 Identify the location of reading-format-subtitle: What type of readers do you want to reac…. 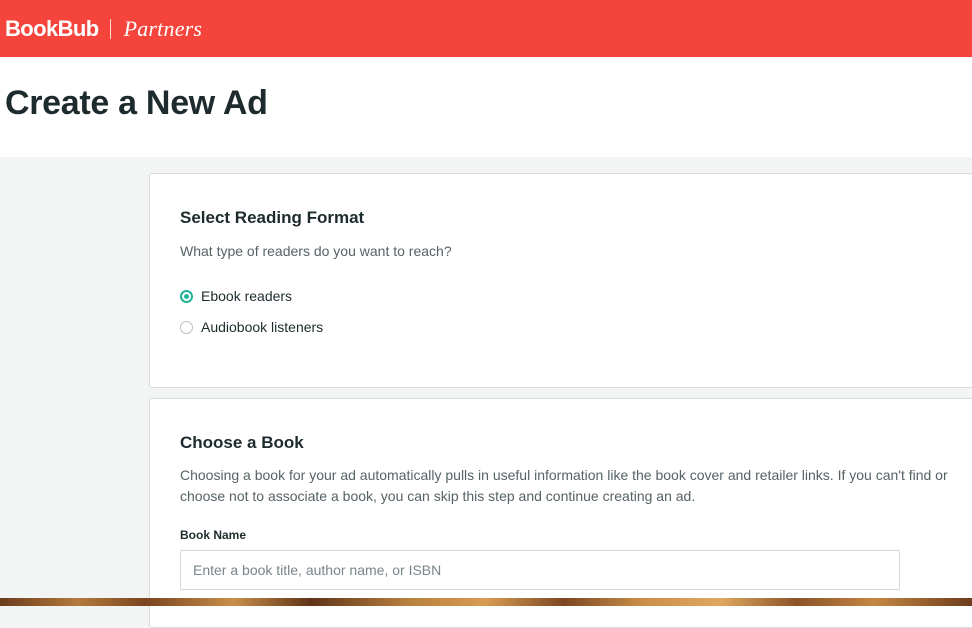
(316, 251).